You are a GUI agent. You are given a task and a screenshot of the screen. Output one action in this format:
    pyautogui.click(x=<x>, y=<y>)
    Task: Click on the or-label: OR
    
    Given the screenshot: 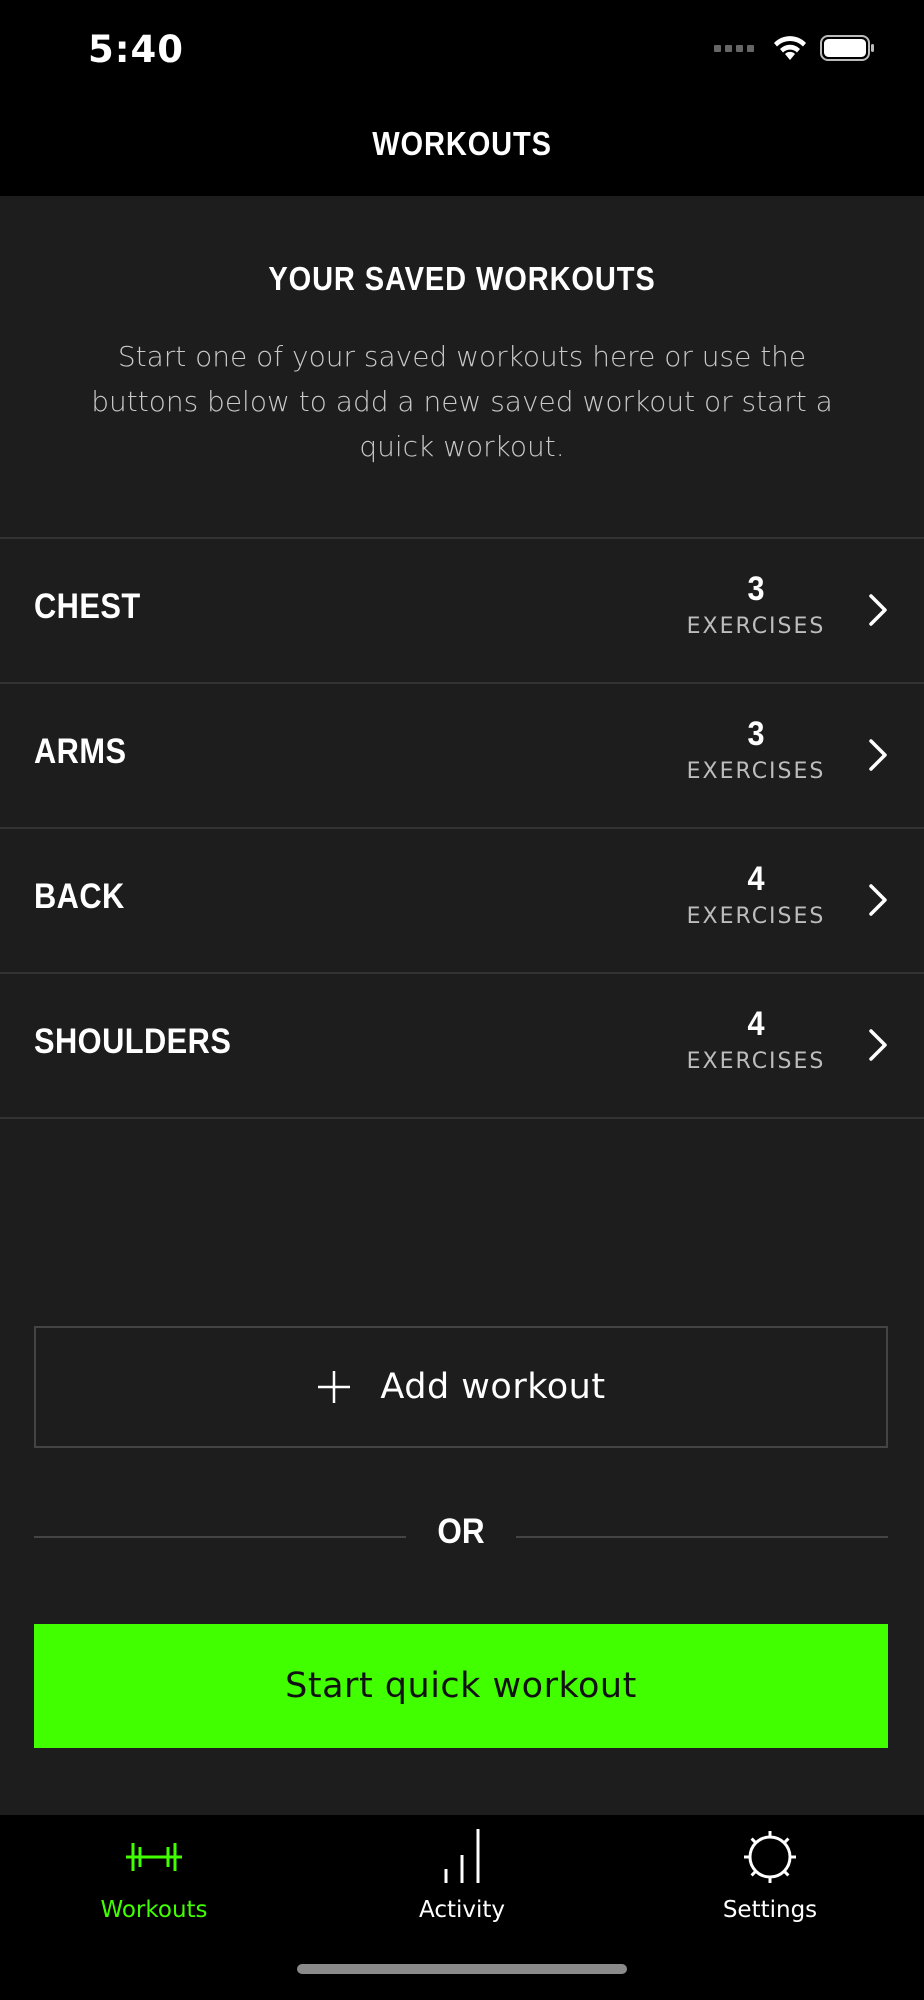 What is the action you would take?
    pyautogui.click(x=461, y=1531)
    